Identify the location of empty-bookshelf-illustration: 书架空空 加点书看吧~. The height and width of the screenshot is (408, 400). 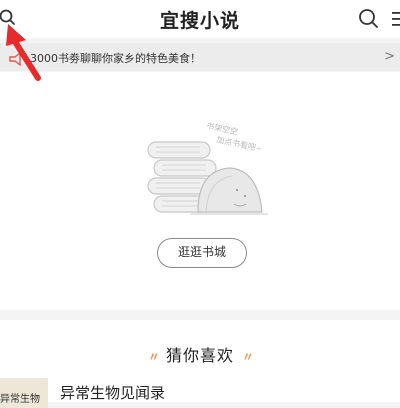
(207, 167).